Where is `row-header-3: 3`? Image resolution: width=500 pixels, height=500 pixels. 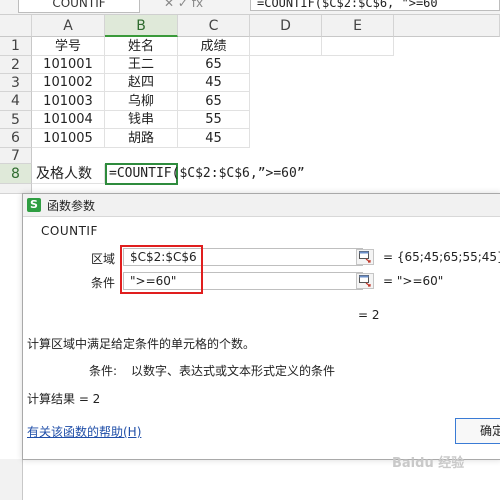
row-header-3: 3 is located at coordinates (16, 83).